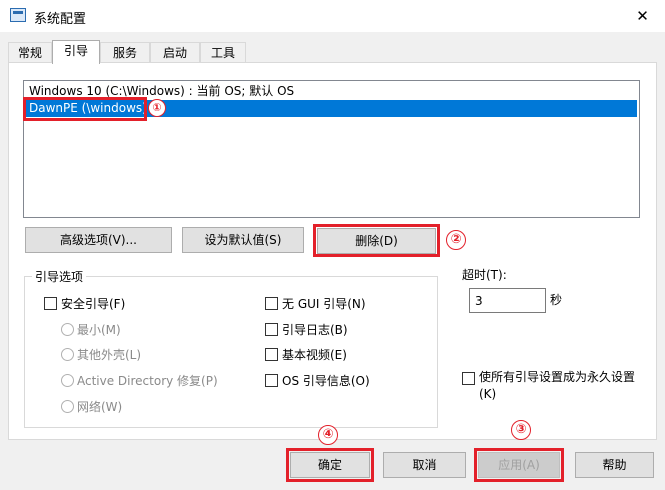 The height and width of the screenshot is (490, 665). Describe the element at coordinates (376, 240) in the screenshot. I see `highlight-box-delete` at that location.